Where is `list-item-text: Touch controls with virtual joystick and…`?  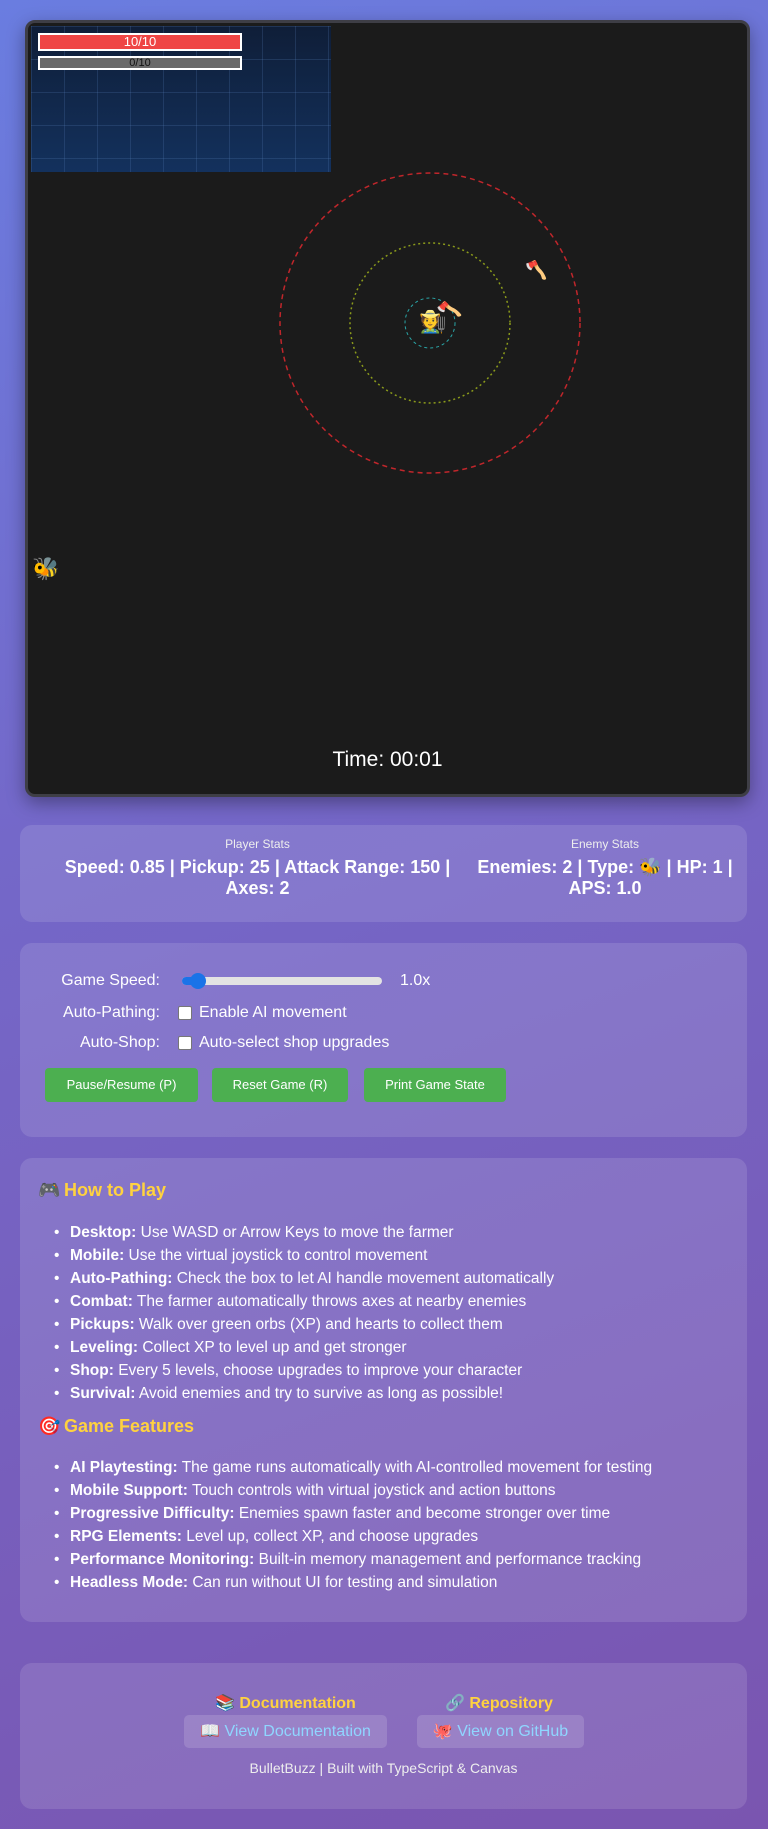
list-item-text: Touch controls with virtual joystick and… is located at coordinates (371, 1490).